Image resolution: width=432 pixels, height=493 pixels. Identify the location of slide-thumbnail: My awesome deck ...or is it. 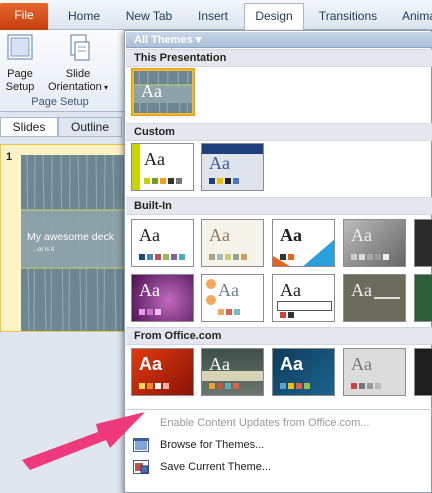
(76, 243).